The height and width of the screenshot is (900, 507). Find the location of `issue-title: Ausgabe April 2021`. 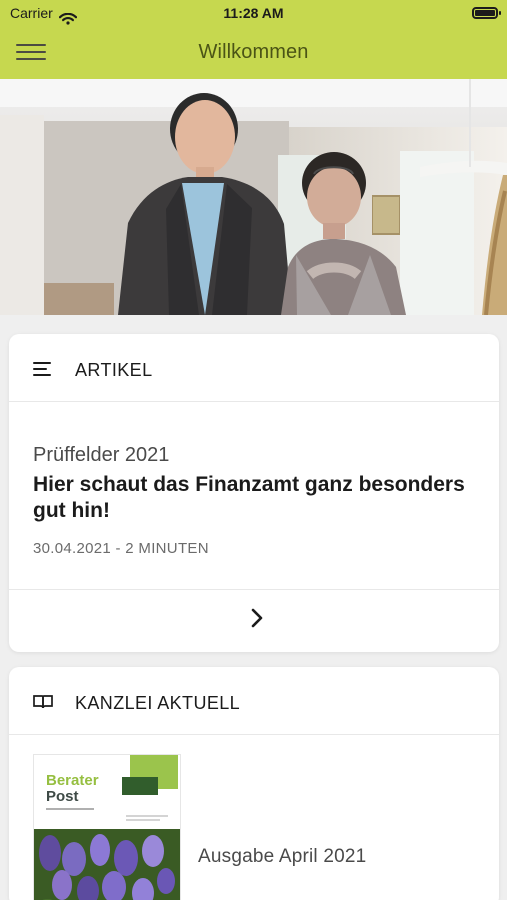

issue-title: Ausgabe April 2021 is located at coordinates (282, 857).